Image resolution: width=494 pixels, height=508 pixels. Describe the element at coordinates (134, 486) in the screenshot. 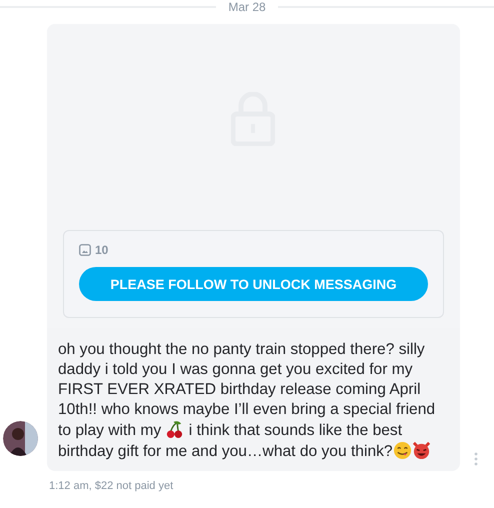

I see `price-status: $22 not paid yet` at that location.